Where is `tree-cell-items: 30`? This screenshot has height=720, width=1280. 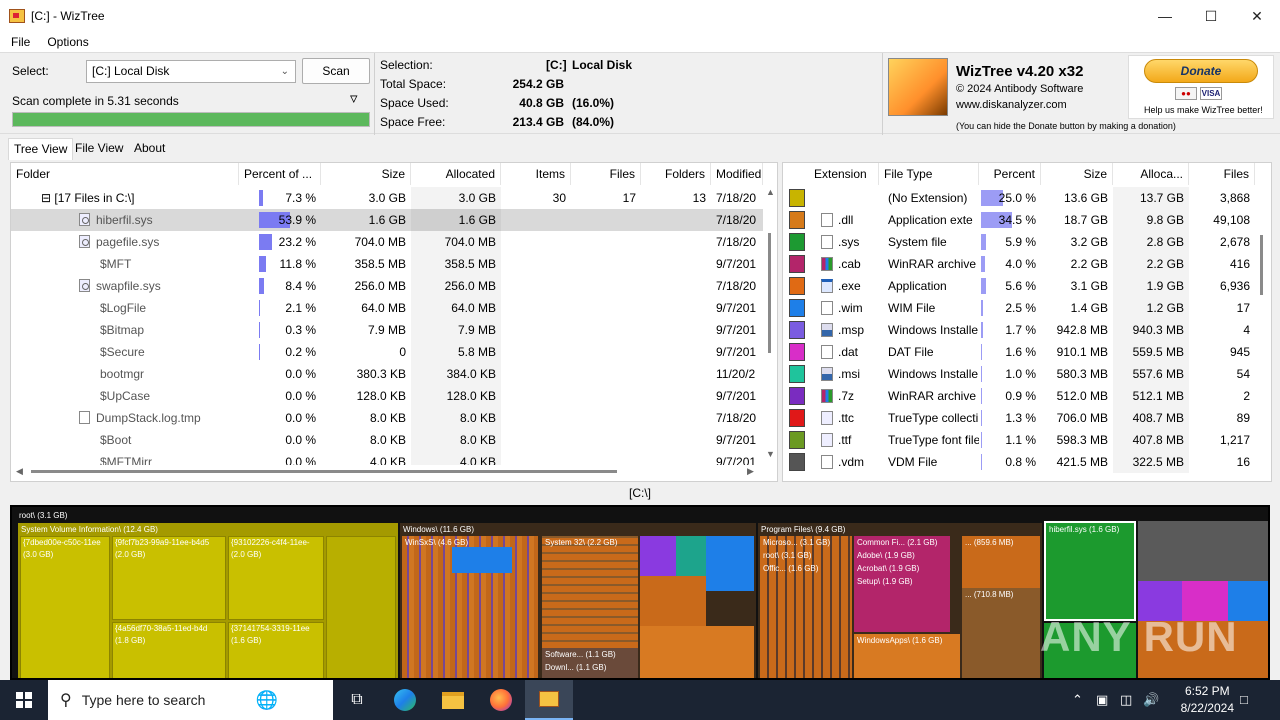 tree-cell-items: 30 is located at coordinates (559, 198).